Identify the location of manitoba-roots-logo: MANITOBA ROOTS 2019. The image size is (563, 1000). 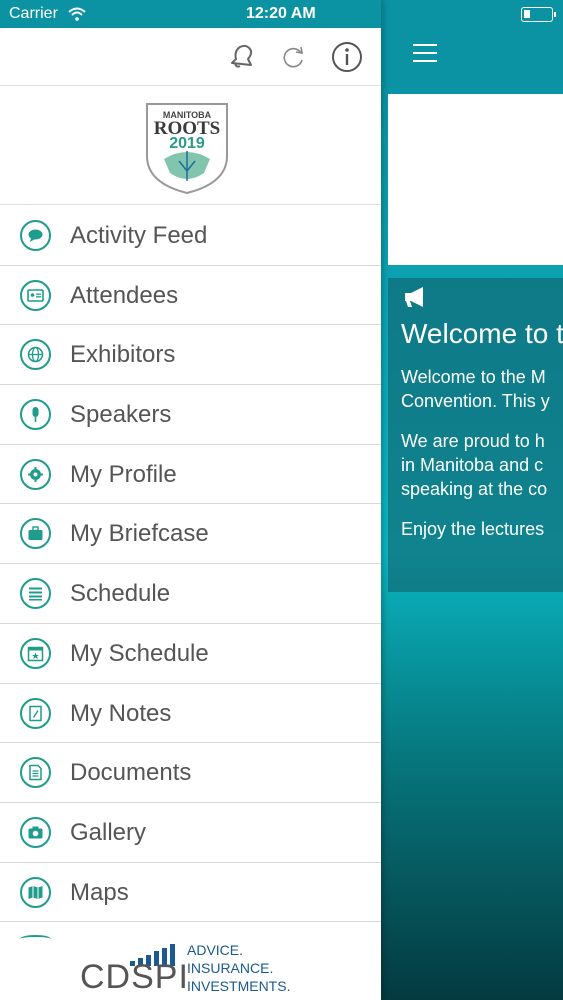
(187, 148).